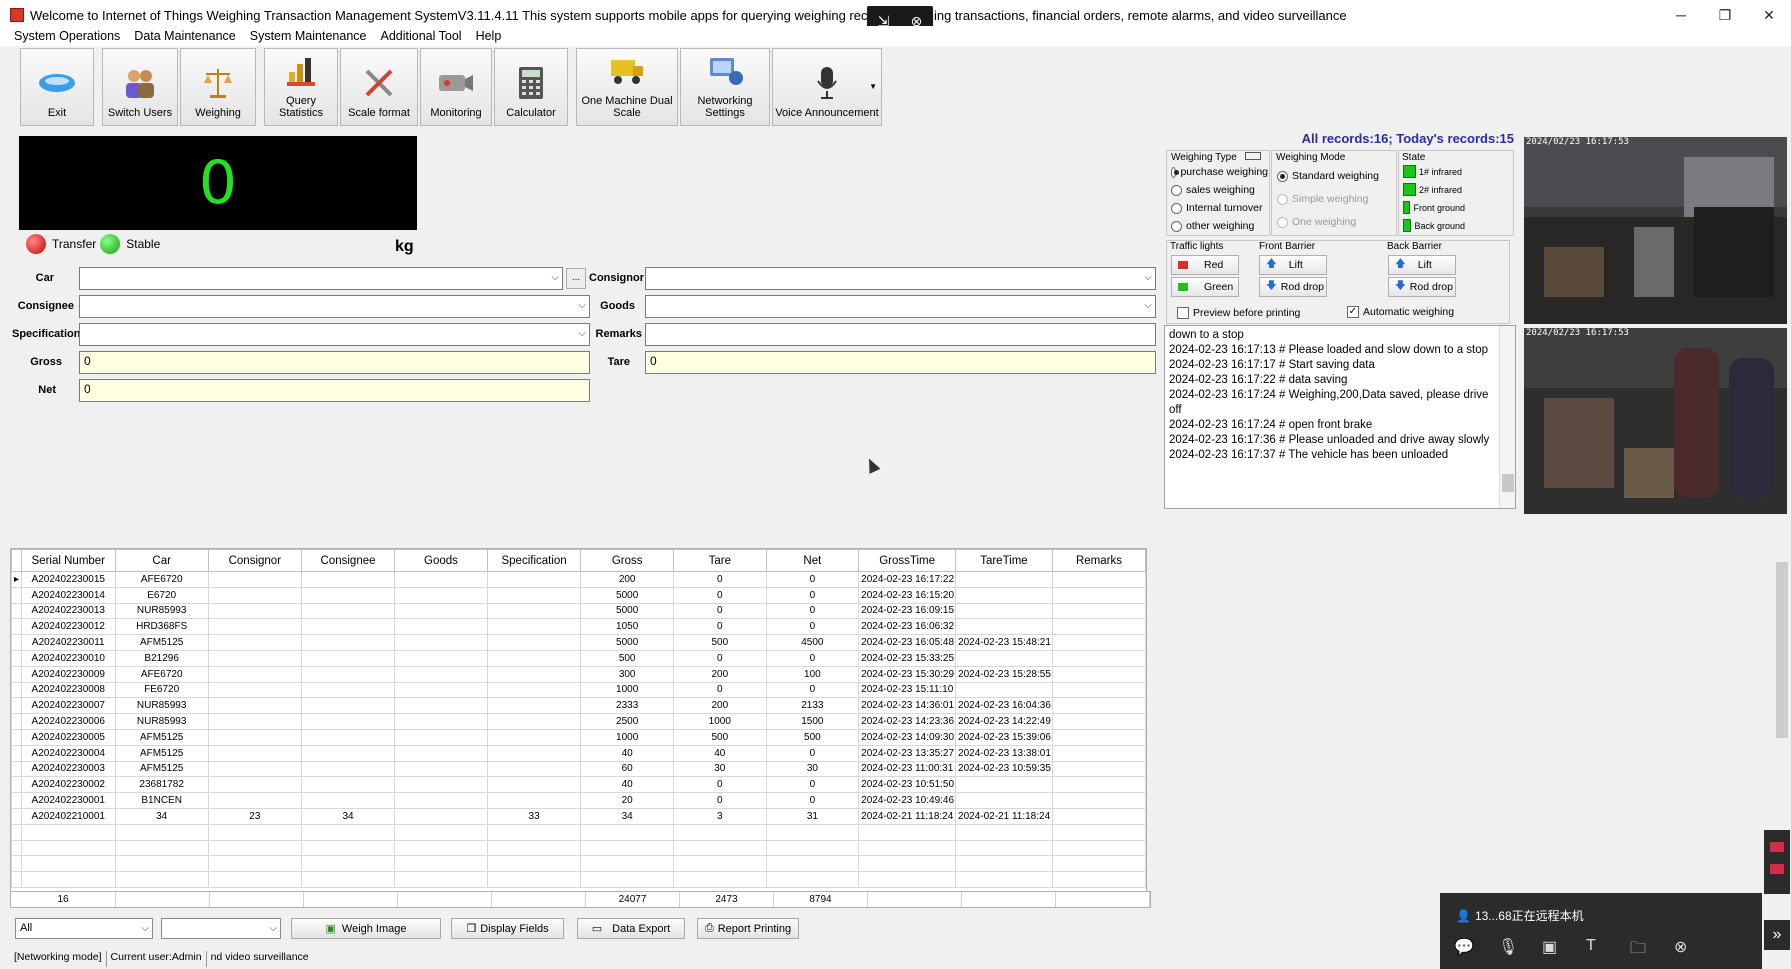 The image size is (1791, 969). I want to click on filter-select-1: All ⌵, so click(84, 928).